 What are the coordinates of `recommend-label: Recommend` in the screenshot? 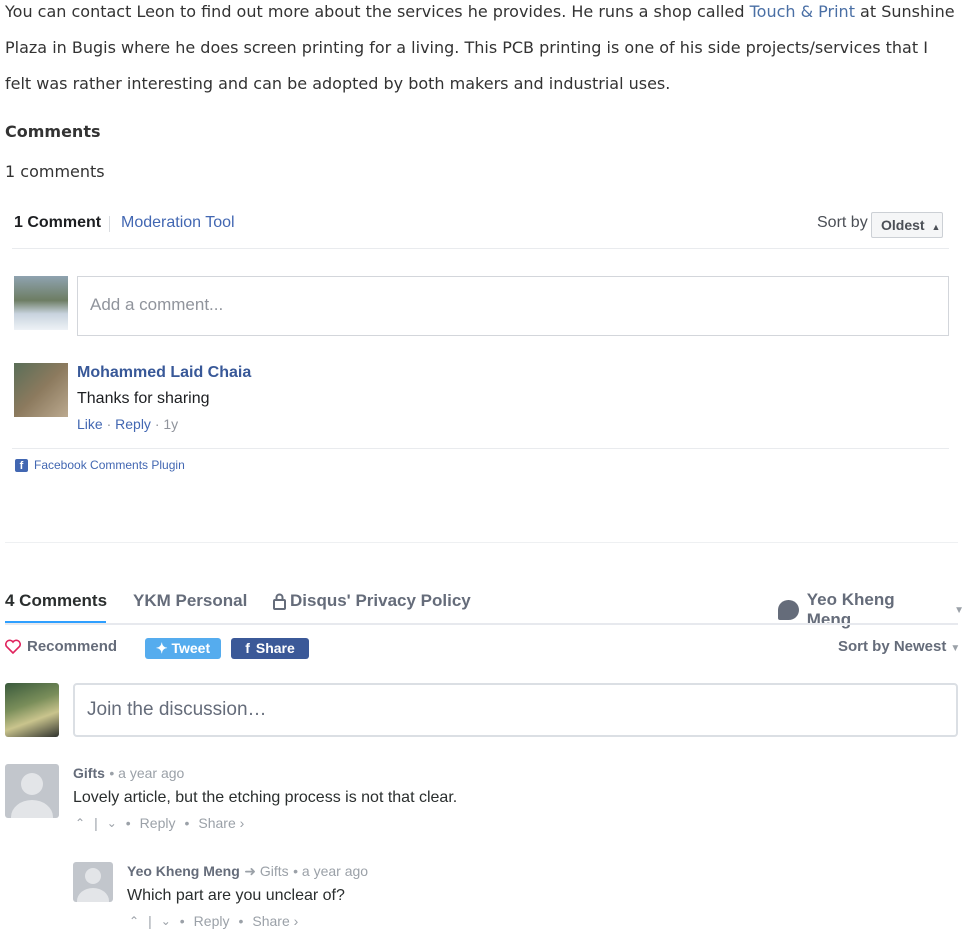 It's located at (72, 646).